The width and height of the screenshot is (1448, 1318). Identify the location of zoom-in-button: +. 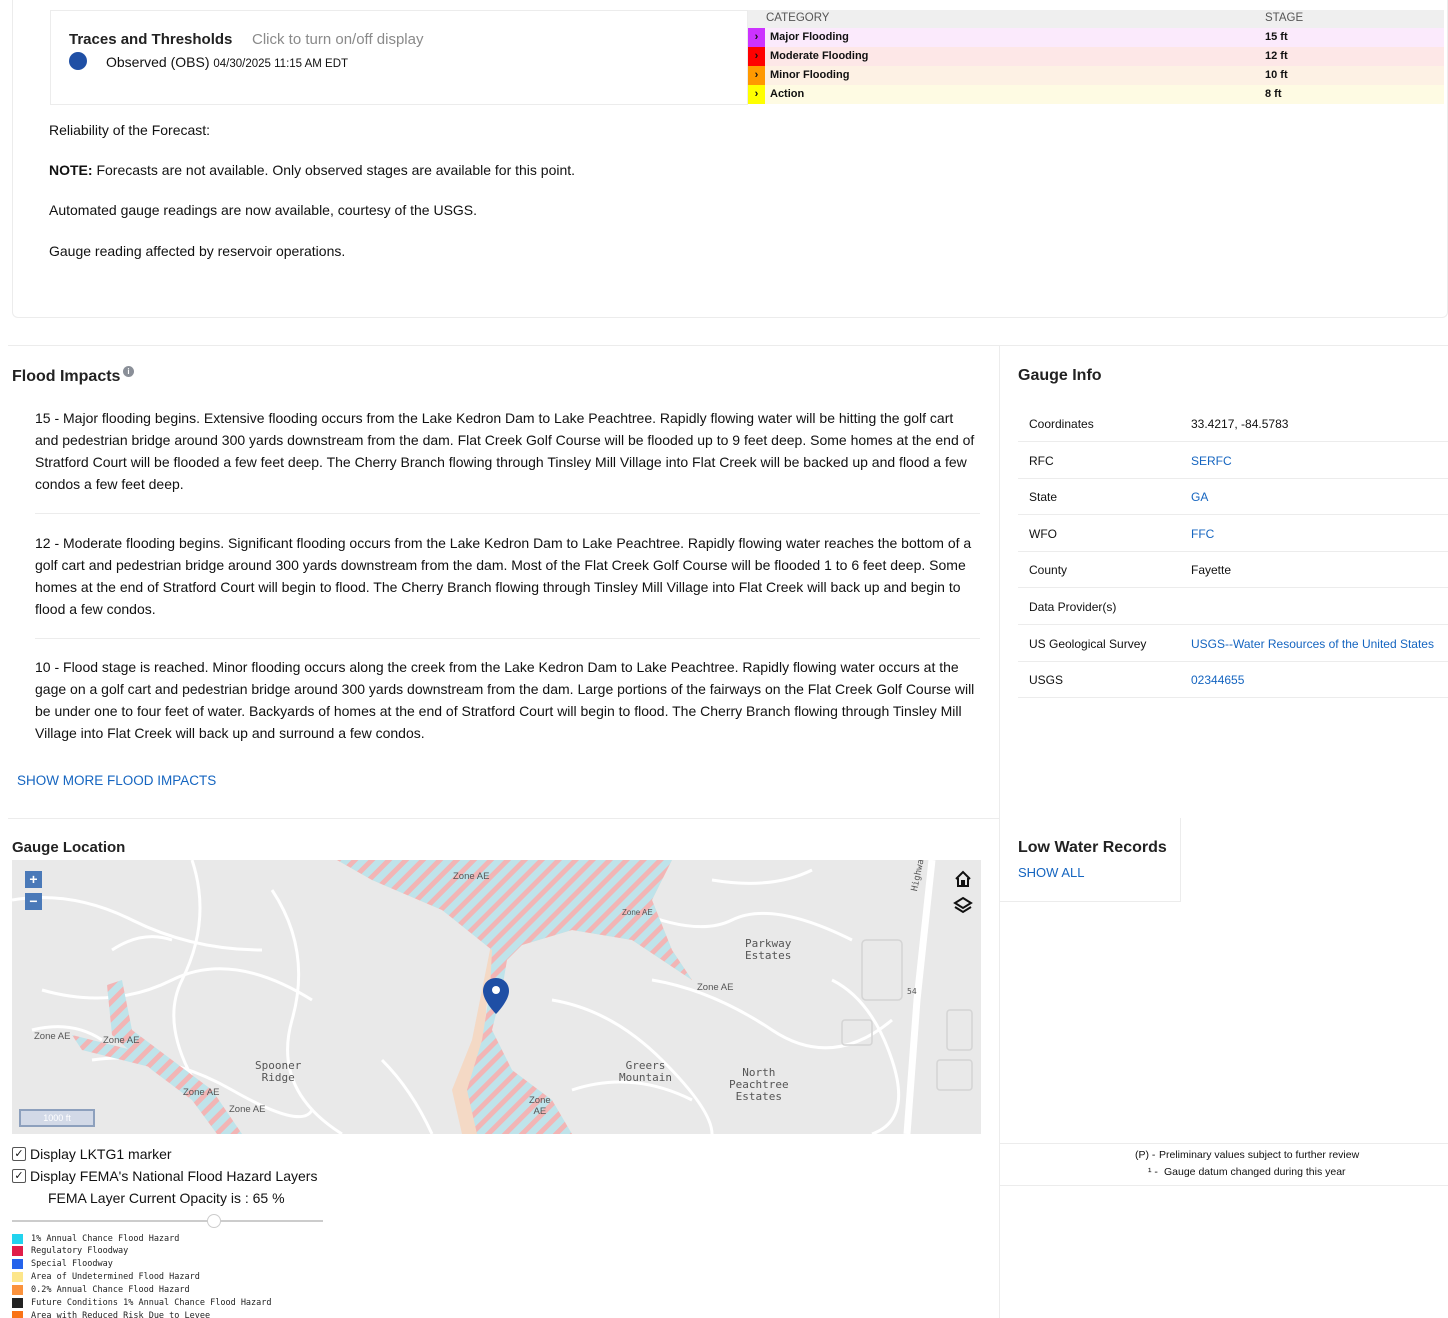
(33, 879).